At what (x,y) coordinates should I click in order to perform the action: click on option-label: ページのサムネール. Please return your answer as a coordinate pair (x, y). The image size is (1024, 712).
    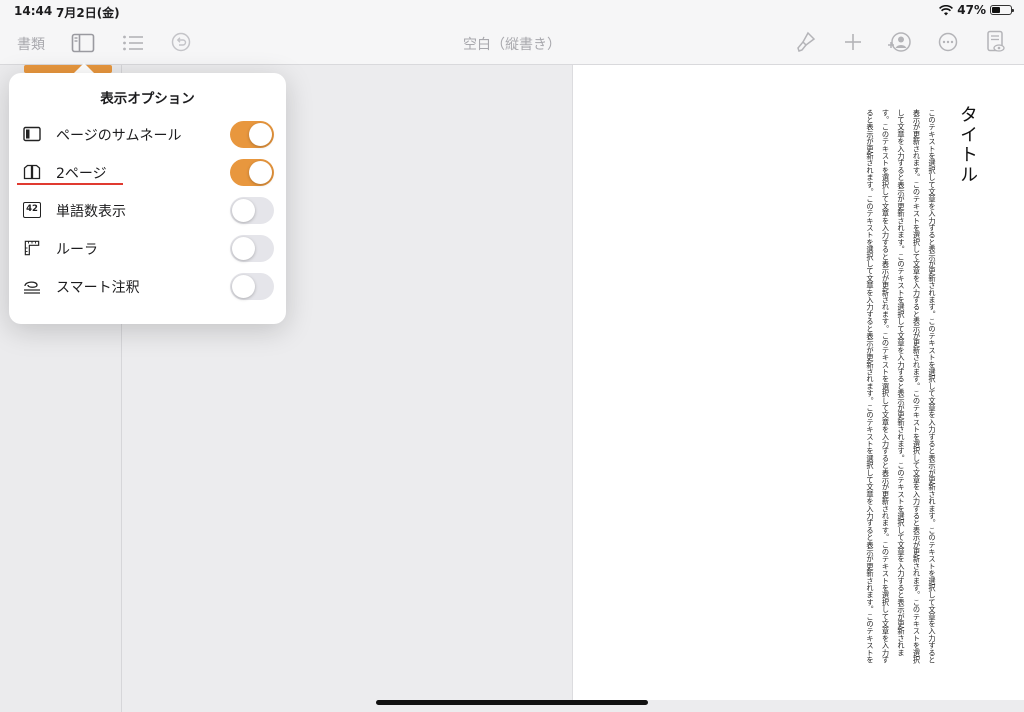
    Looking at the image, I should click on (119, 136).